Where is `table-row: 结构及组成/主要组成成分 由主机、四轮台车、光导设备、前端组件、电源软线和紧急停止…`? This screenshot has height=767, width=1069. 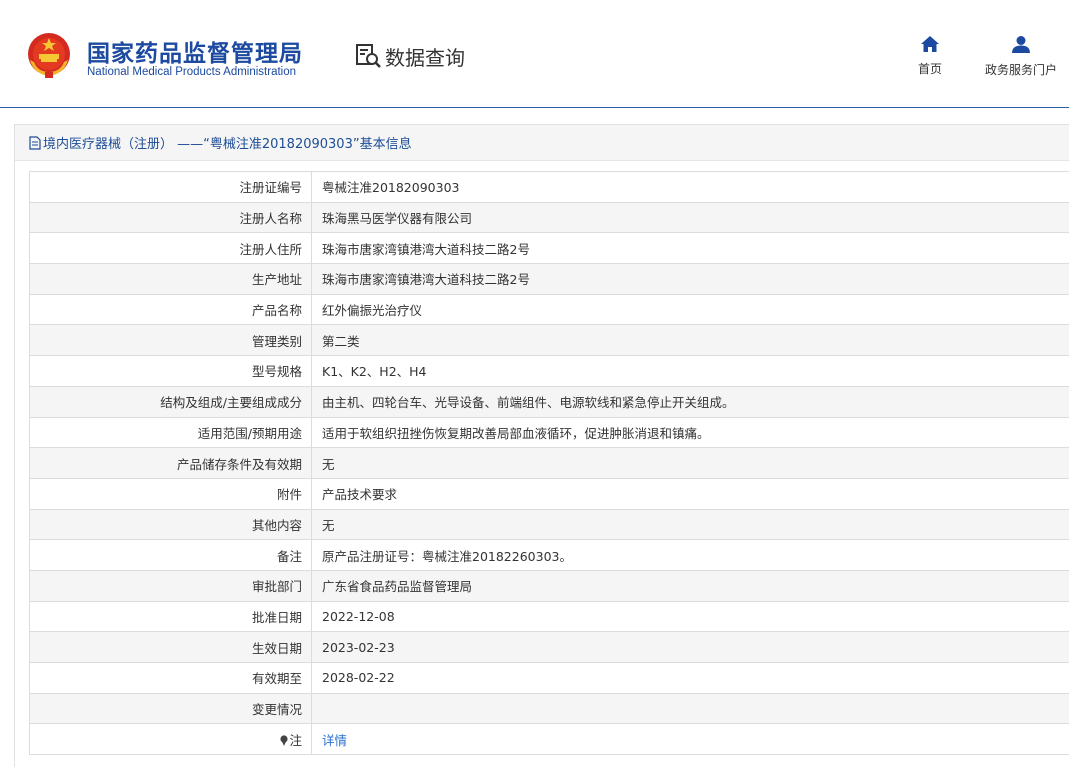 table-row: 结构及组成/主要组成成分 由主机、四轮台车、光导设备、前端组件、电源软线和紧急停止… is located at coordinates (549, 401).